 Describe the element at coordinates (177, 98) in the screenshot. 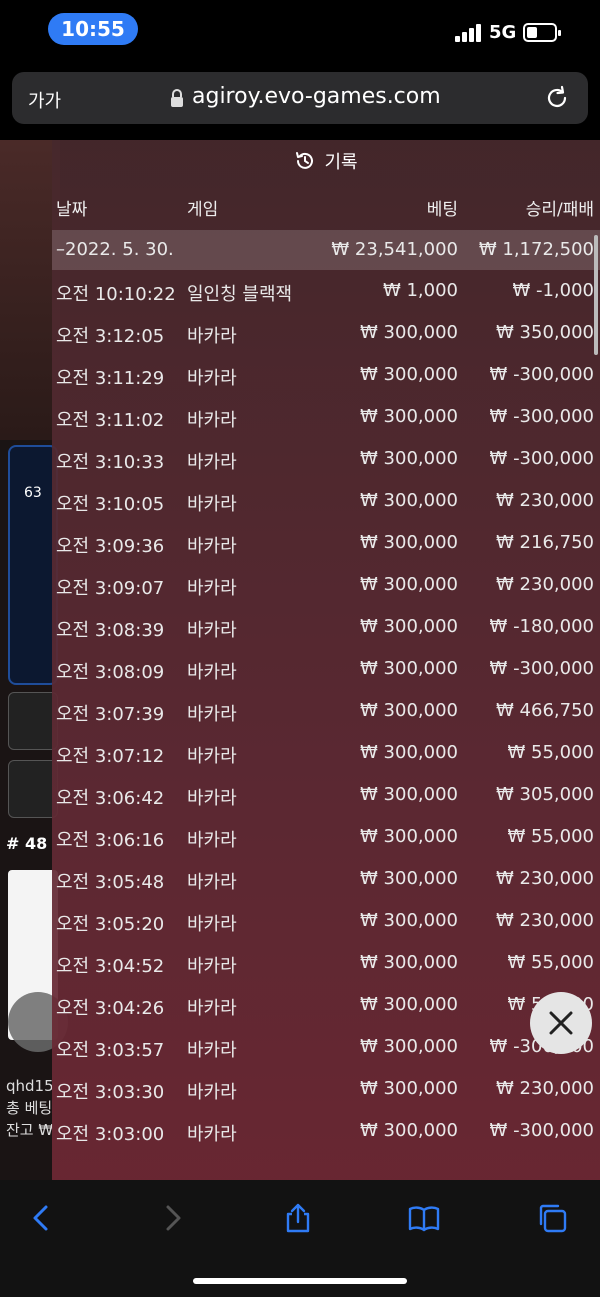

I see `lock-icon` at that location.